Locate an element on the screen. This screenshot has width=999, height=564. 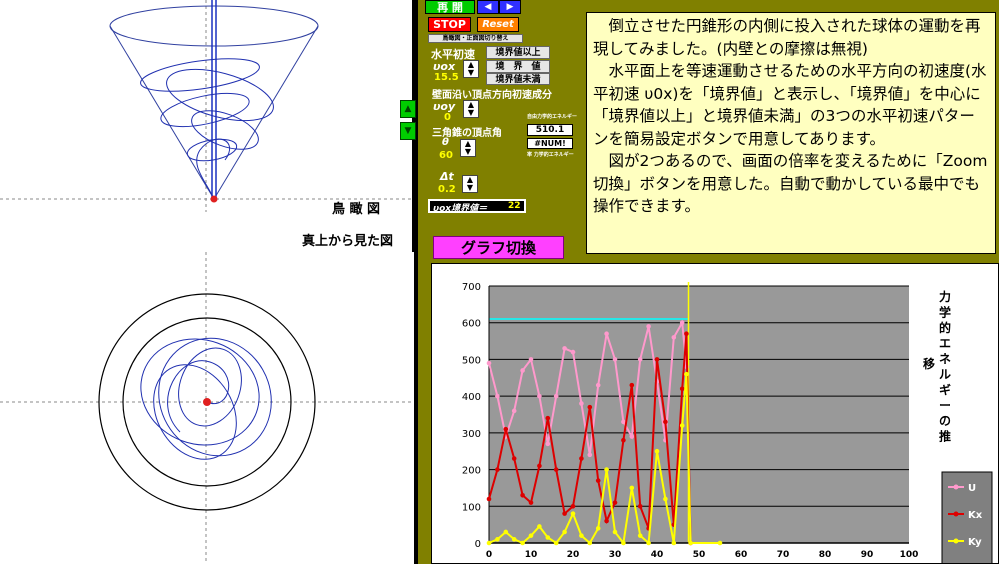
top-ball-marker is located at coordinates (207, 402).